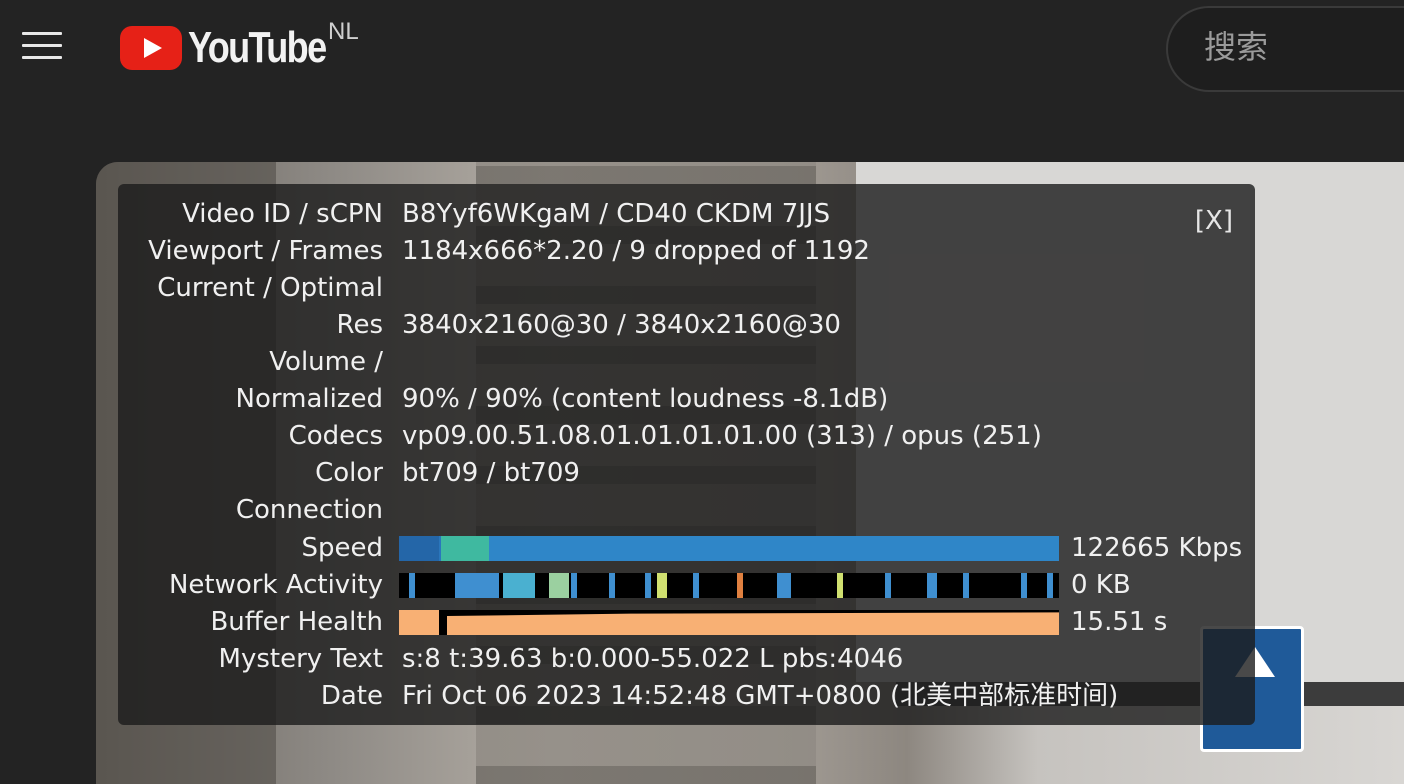 Image resolution: width=1404 pixels, height=784 pixels. I want to click on stat-label: Normalized, so click(309, 399).